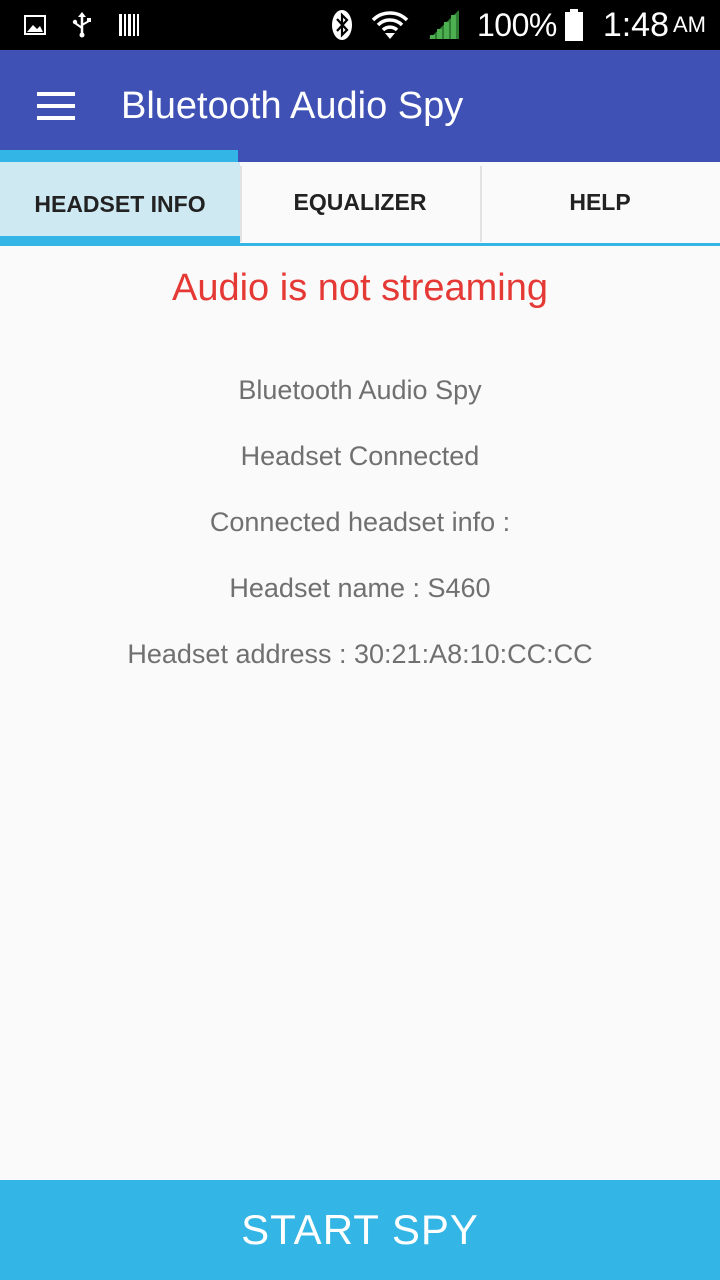 This screenshot has height=1280, width=720. I want to click on clock-time: 1:48, so click(635, 24).